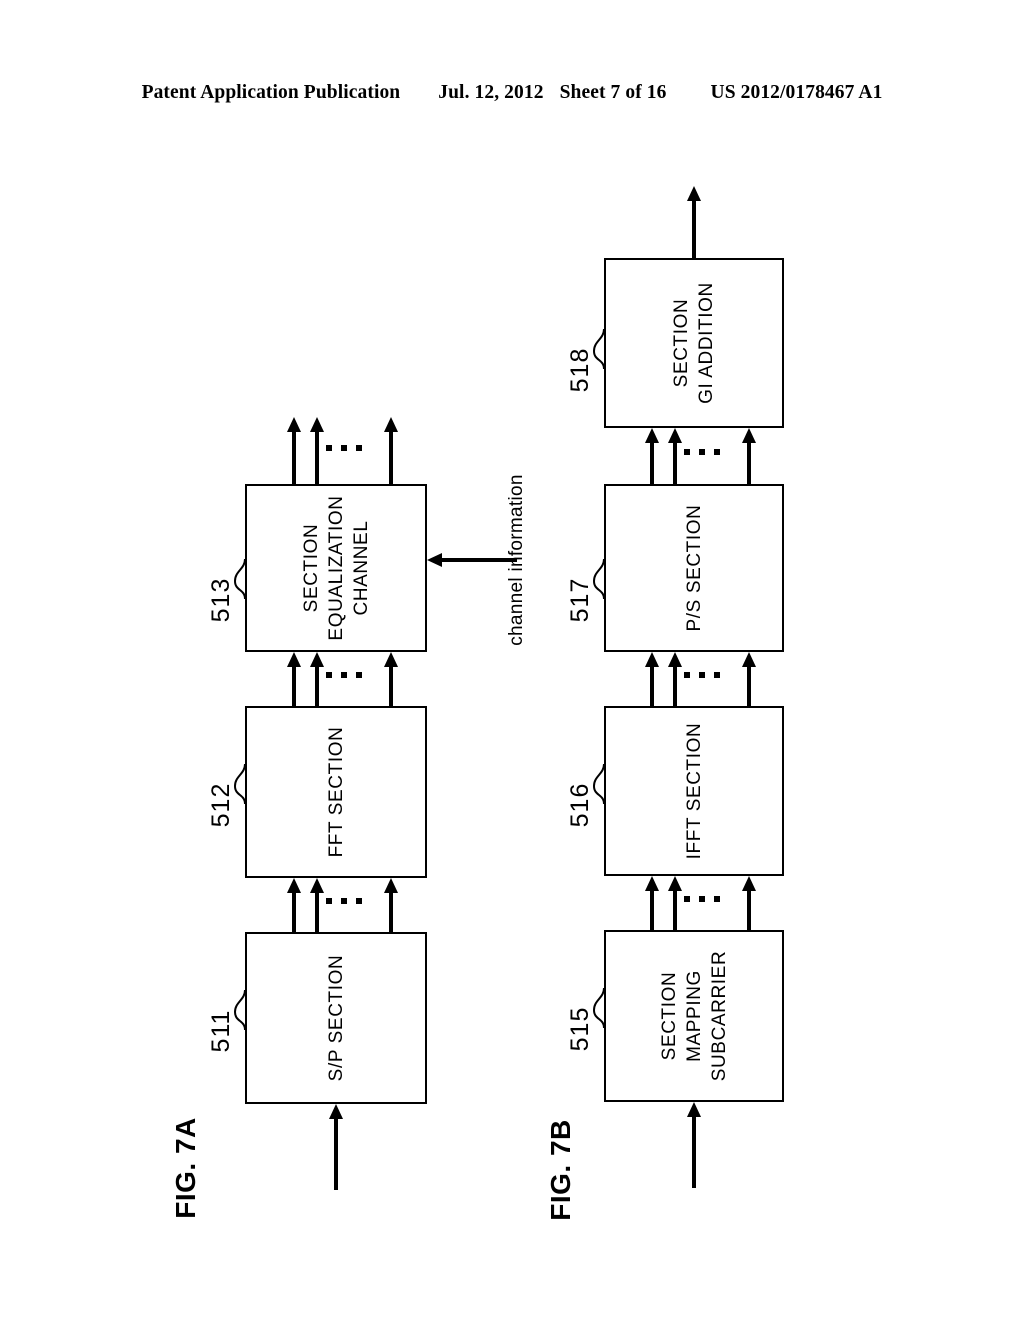  I want to click on block-512-fft-section: FFT SECTION, so click(336, 792).